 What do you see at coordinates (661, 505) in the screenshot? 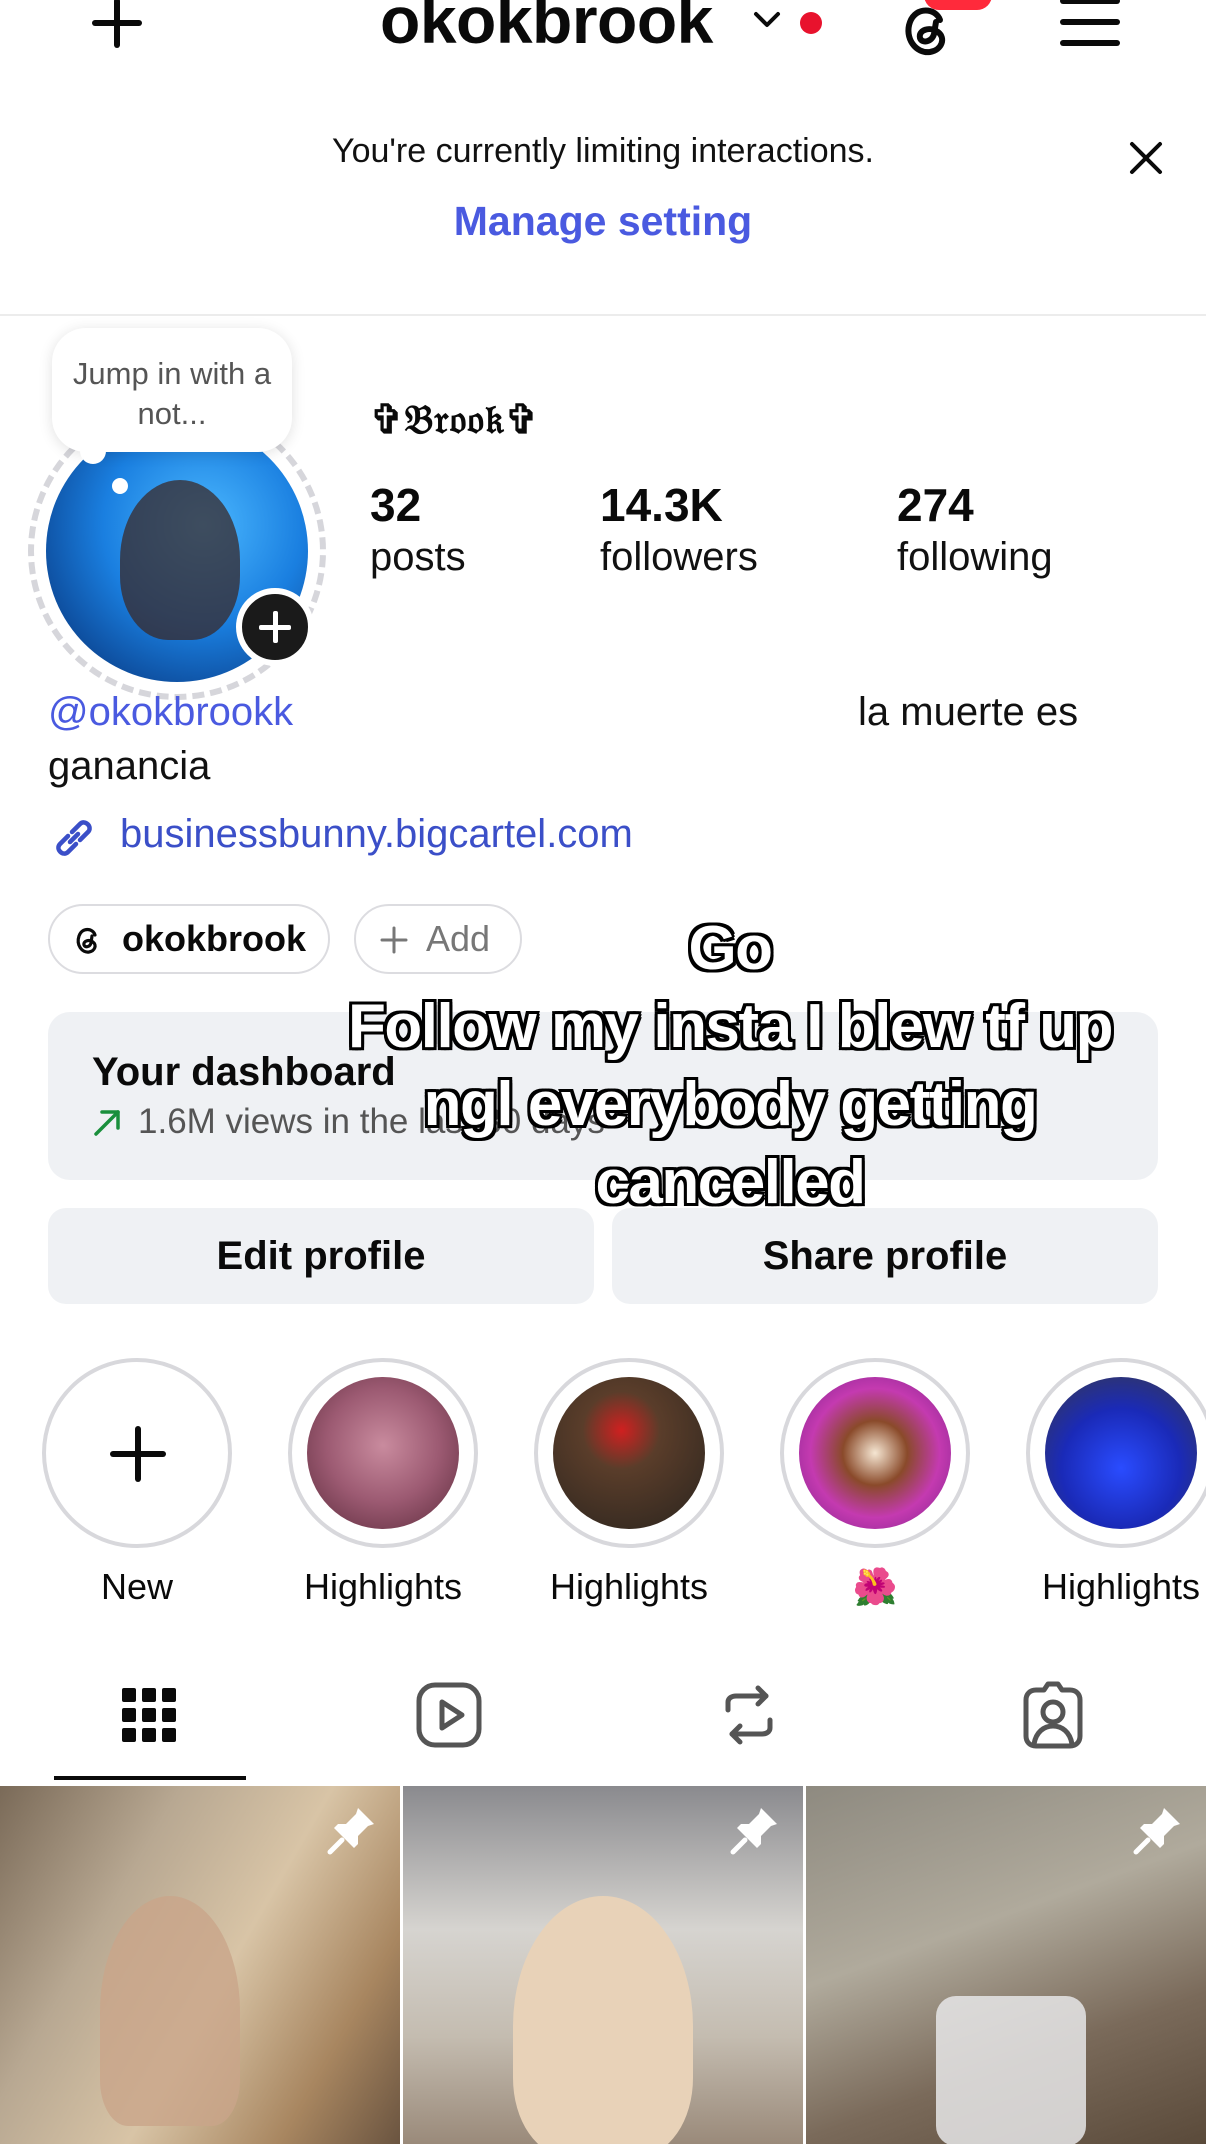
I see `stat-count: 14.3K` at bounding box center [661, 505].